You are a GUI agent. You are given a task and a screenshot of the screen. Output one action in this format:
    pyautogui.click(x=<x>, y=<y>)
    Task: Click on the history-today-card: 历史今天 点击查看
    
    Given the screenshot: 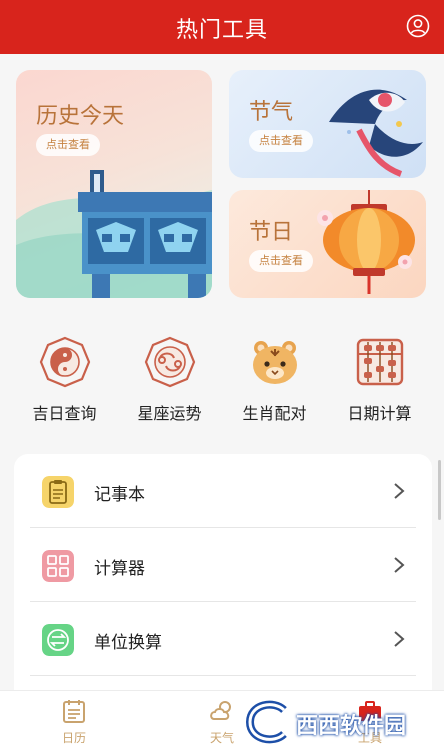 What is the action you would take?
    pyautogui.click(x=114, y=184)
    